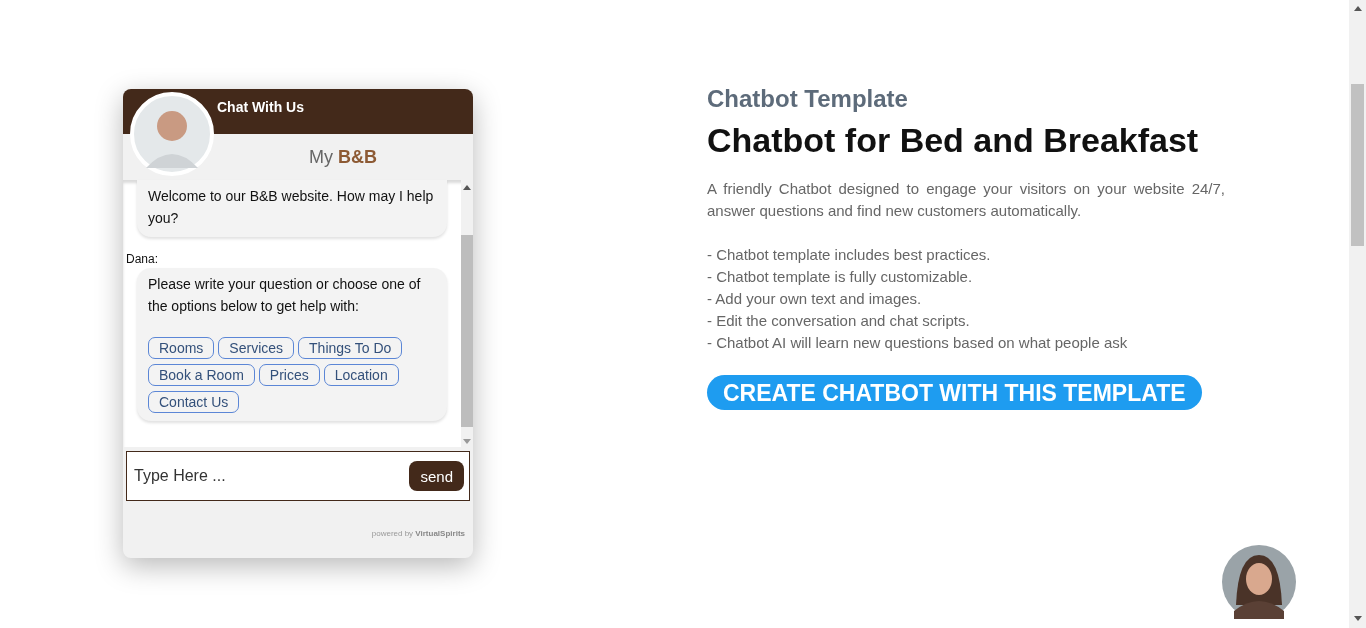  I want to click on powered-by-text: powered by VirtualSpirits, so click(418, 533).